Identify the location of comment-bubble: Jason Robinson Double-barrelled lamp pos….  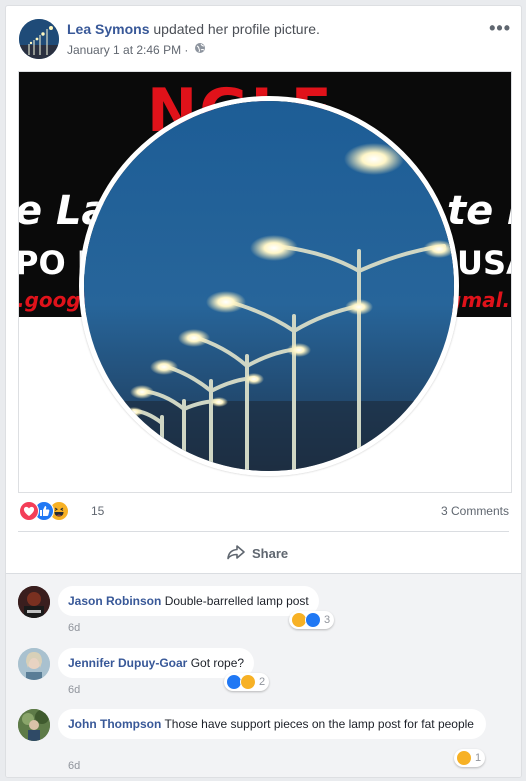
(188, 601).